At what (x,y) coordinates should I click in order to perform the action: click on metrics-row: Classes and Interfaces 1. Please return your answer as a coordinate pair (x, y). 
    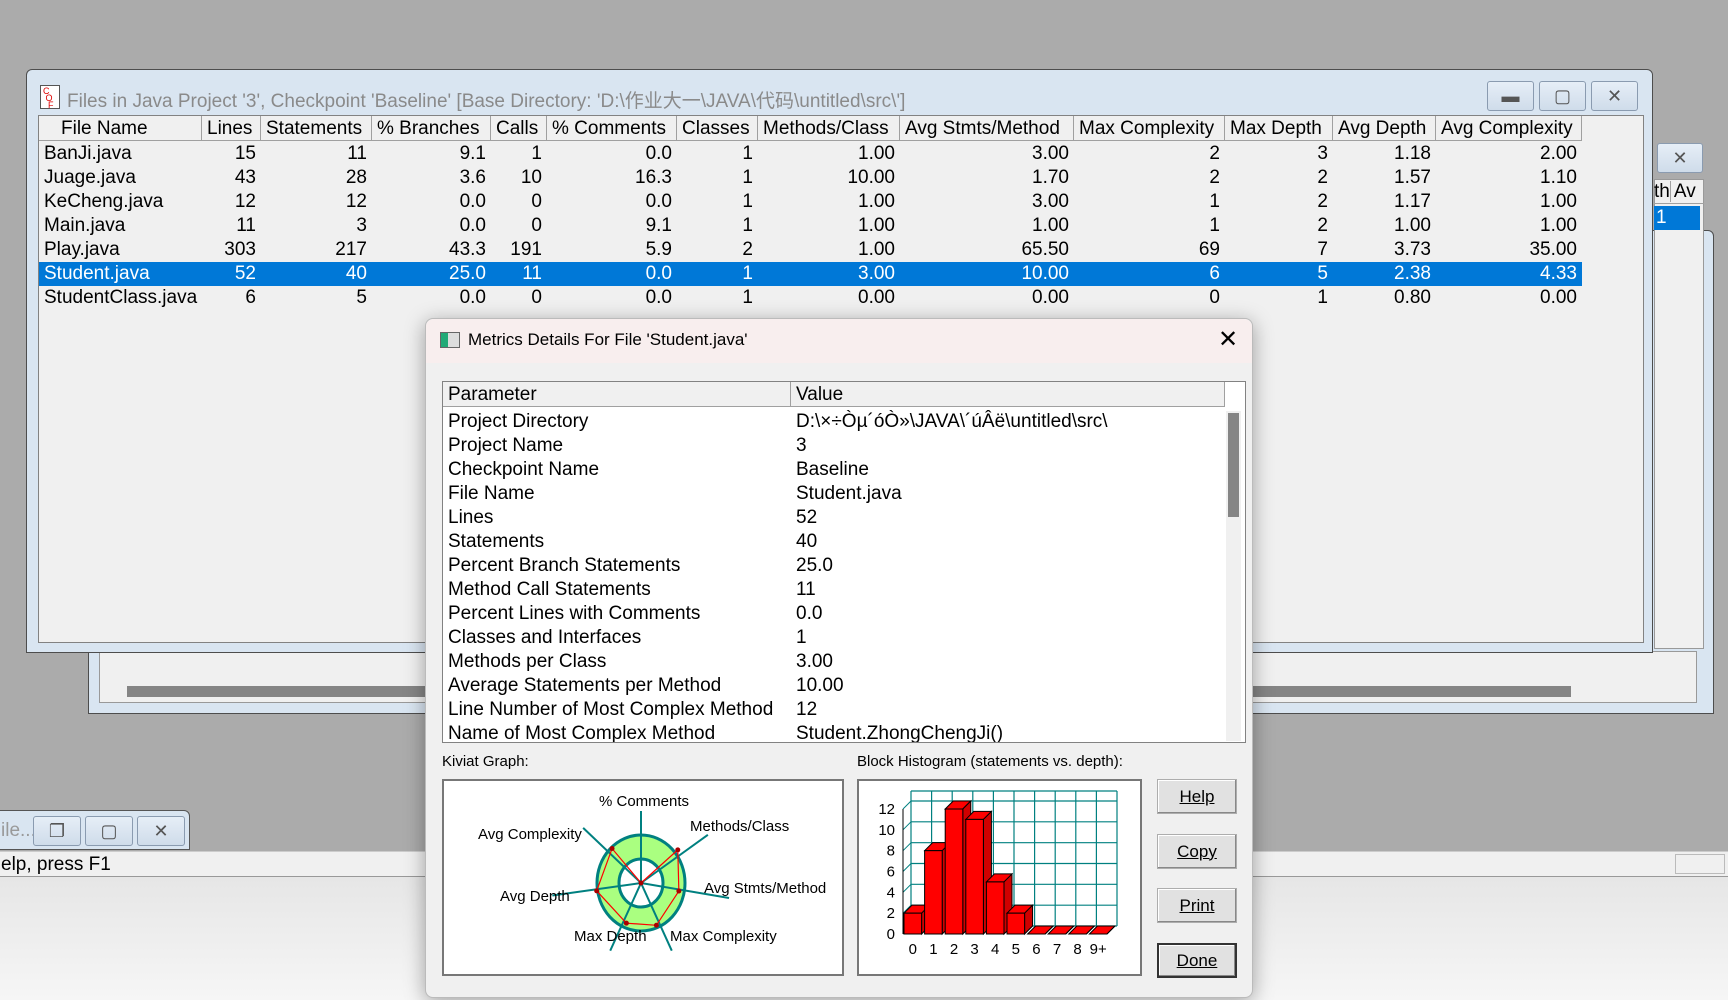
    Looking at the image, I should click on (834, 638).